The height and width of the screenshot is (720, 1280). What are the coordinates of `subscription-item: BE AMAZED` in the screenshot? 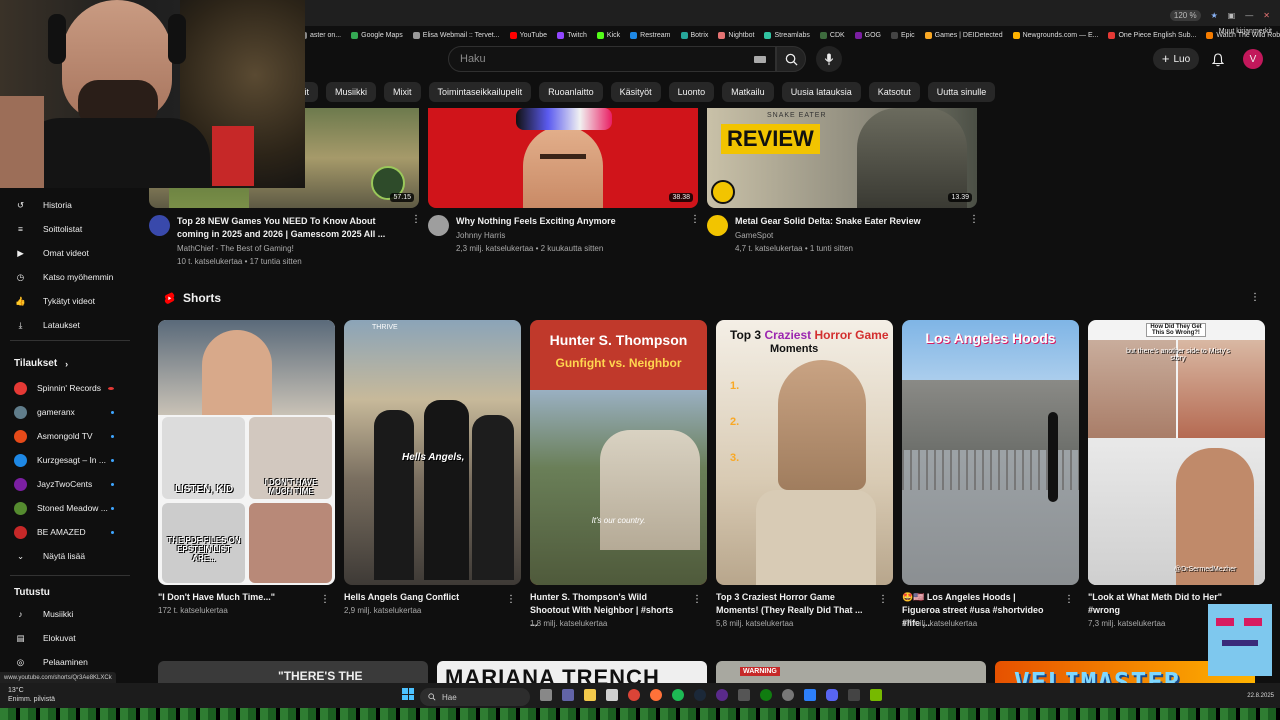 It's located at (74, 532).